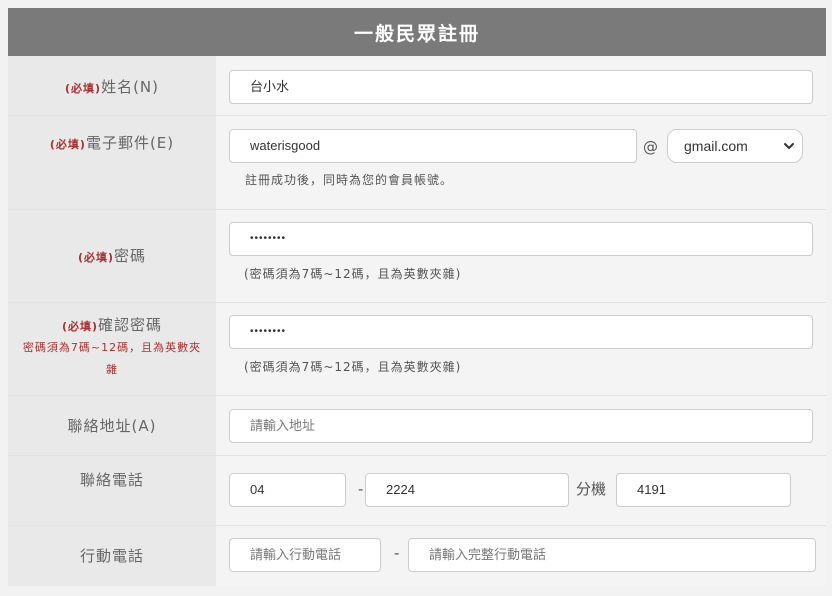  I want to click on phone-field-cell: 04 - 2224 分機 4191, so click(521, 490).